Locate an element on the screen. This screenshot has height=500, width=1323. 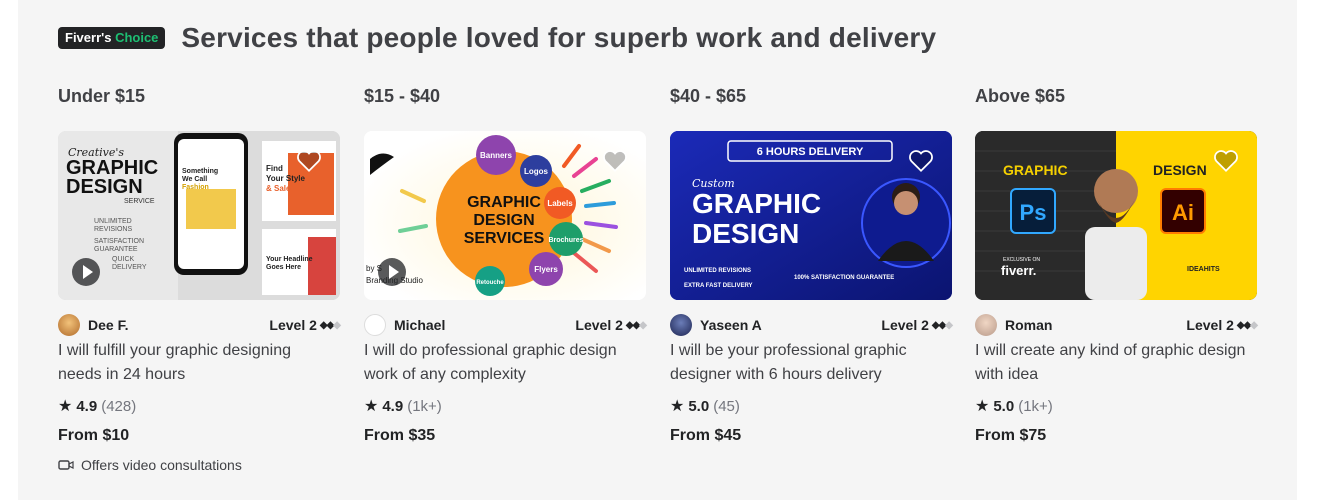
gig-price: From $35 is located at coordinates (400, 435).